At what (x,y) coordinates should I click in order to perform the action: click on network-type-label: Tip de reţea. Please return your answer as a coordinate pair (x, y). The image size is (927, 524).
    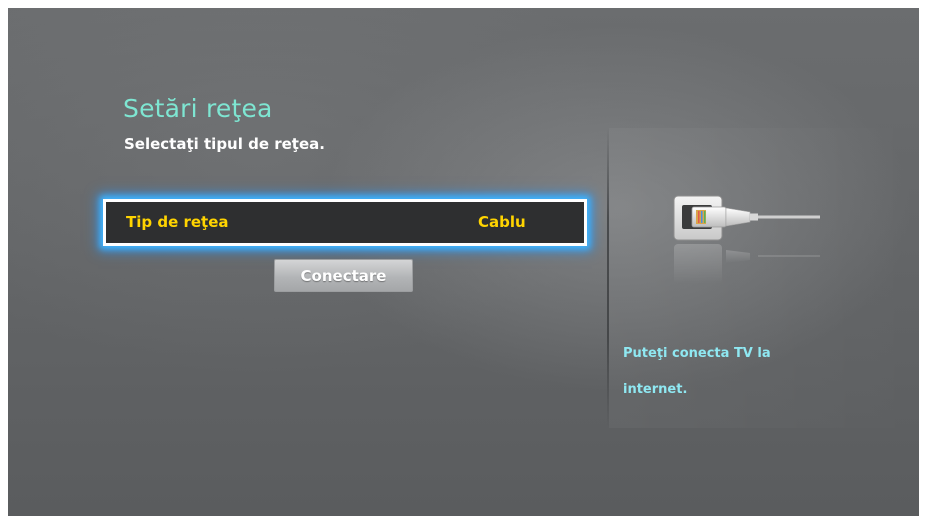
    Looking at the image, I should click on (177, 222).